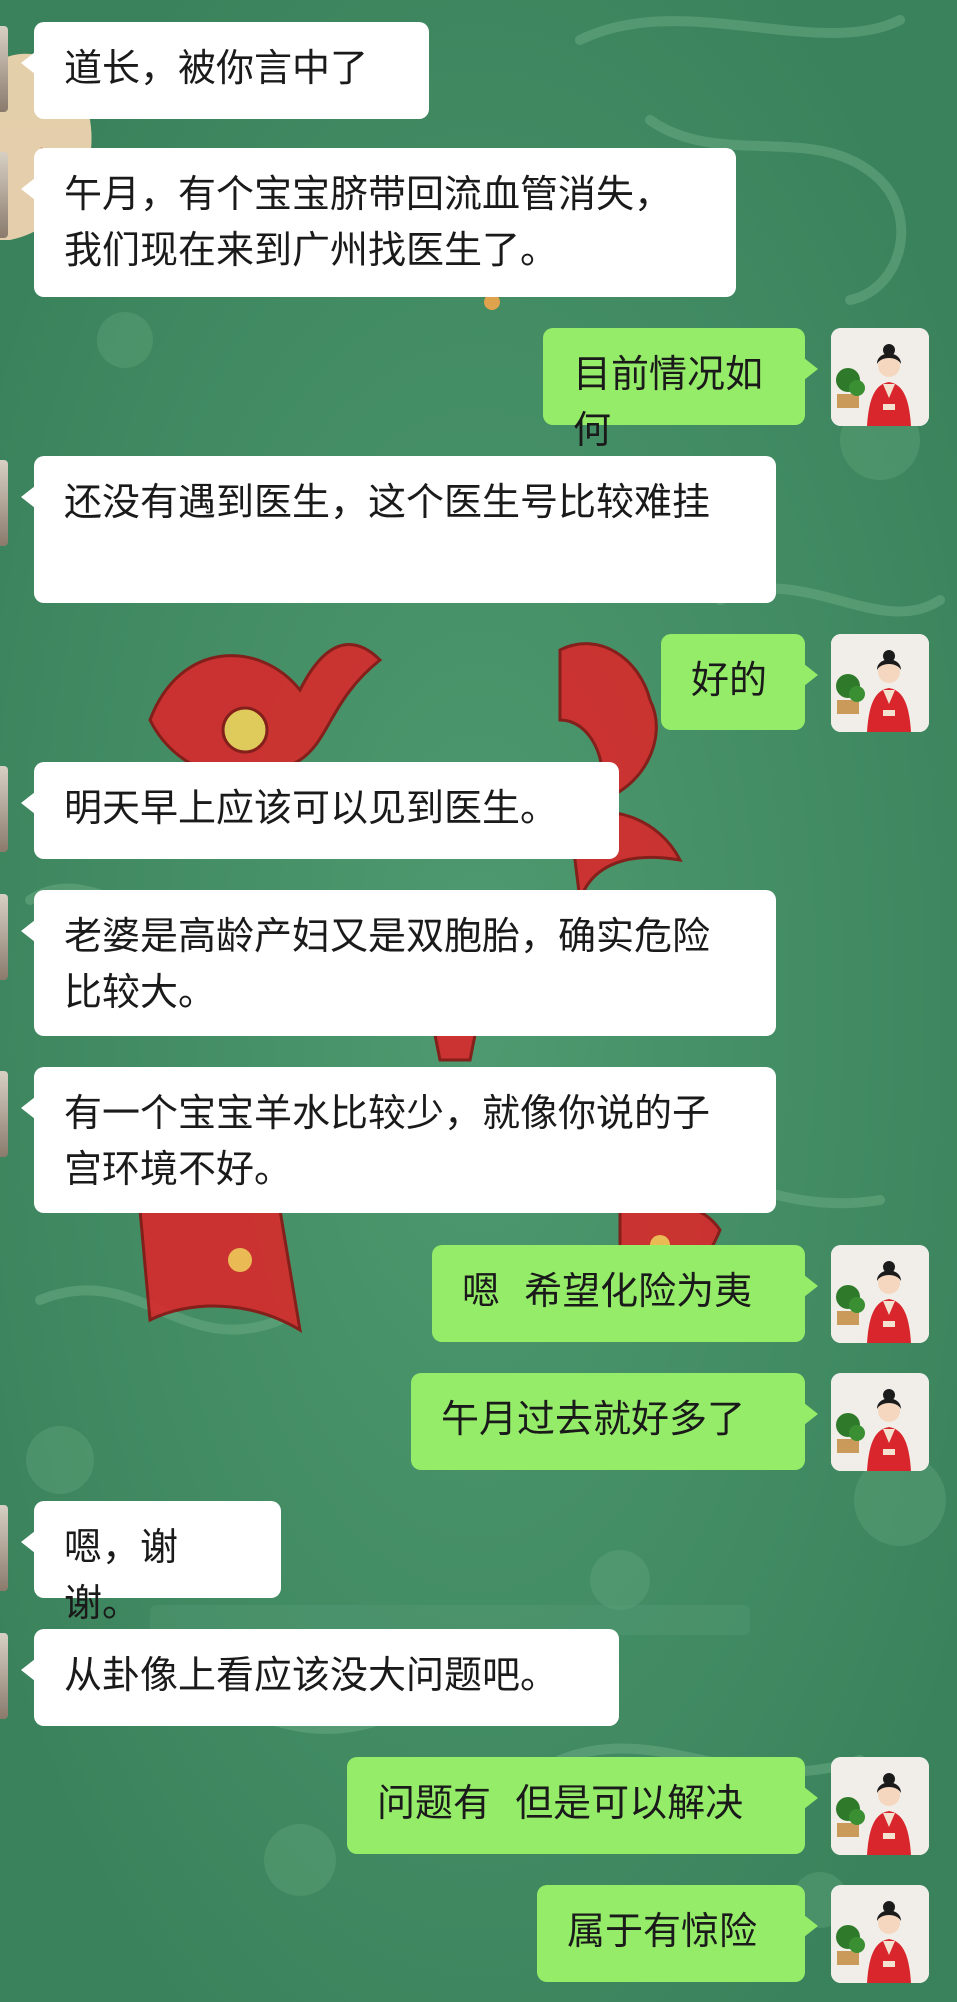  What do you see at coordinates (582, 1805) in the screenshot?
I see `outgoing-message-bubble: 问题有 但是可以解决` at bounding box center [582, 1805].